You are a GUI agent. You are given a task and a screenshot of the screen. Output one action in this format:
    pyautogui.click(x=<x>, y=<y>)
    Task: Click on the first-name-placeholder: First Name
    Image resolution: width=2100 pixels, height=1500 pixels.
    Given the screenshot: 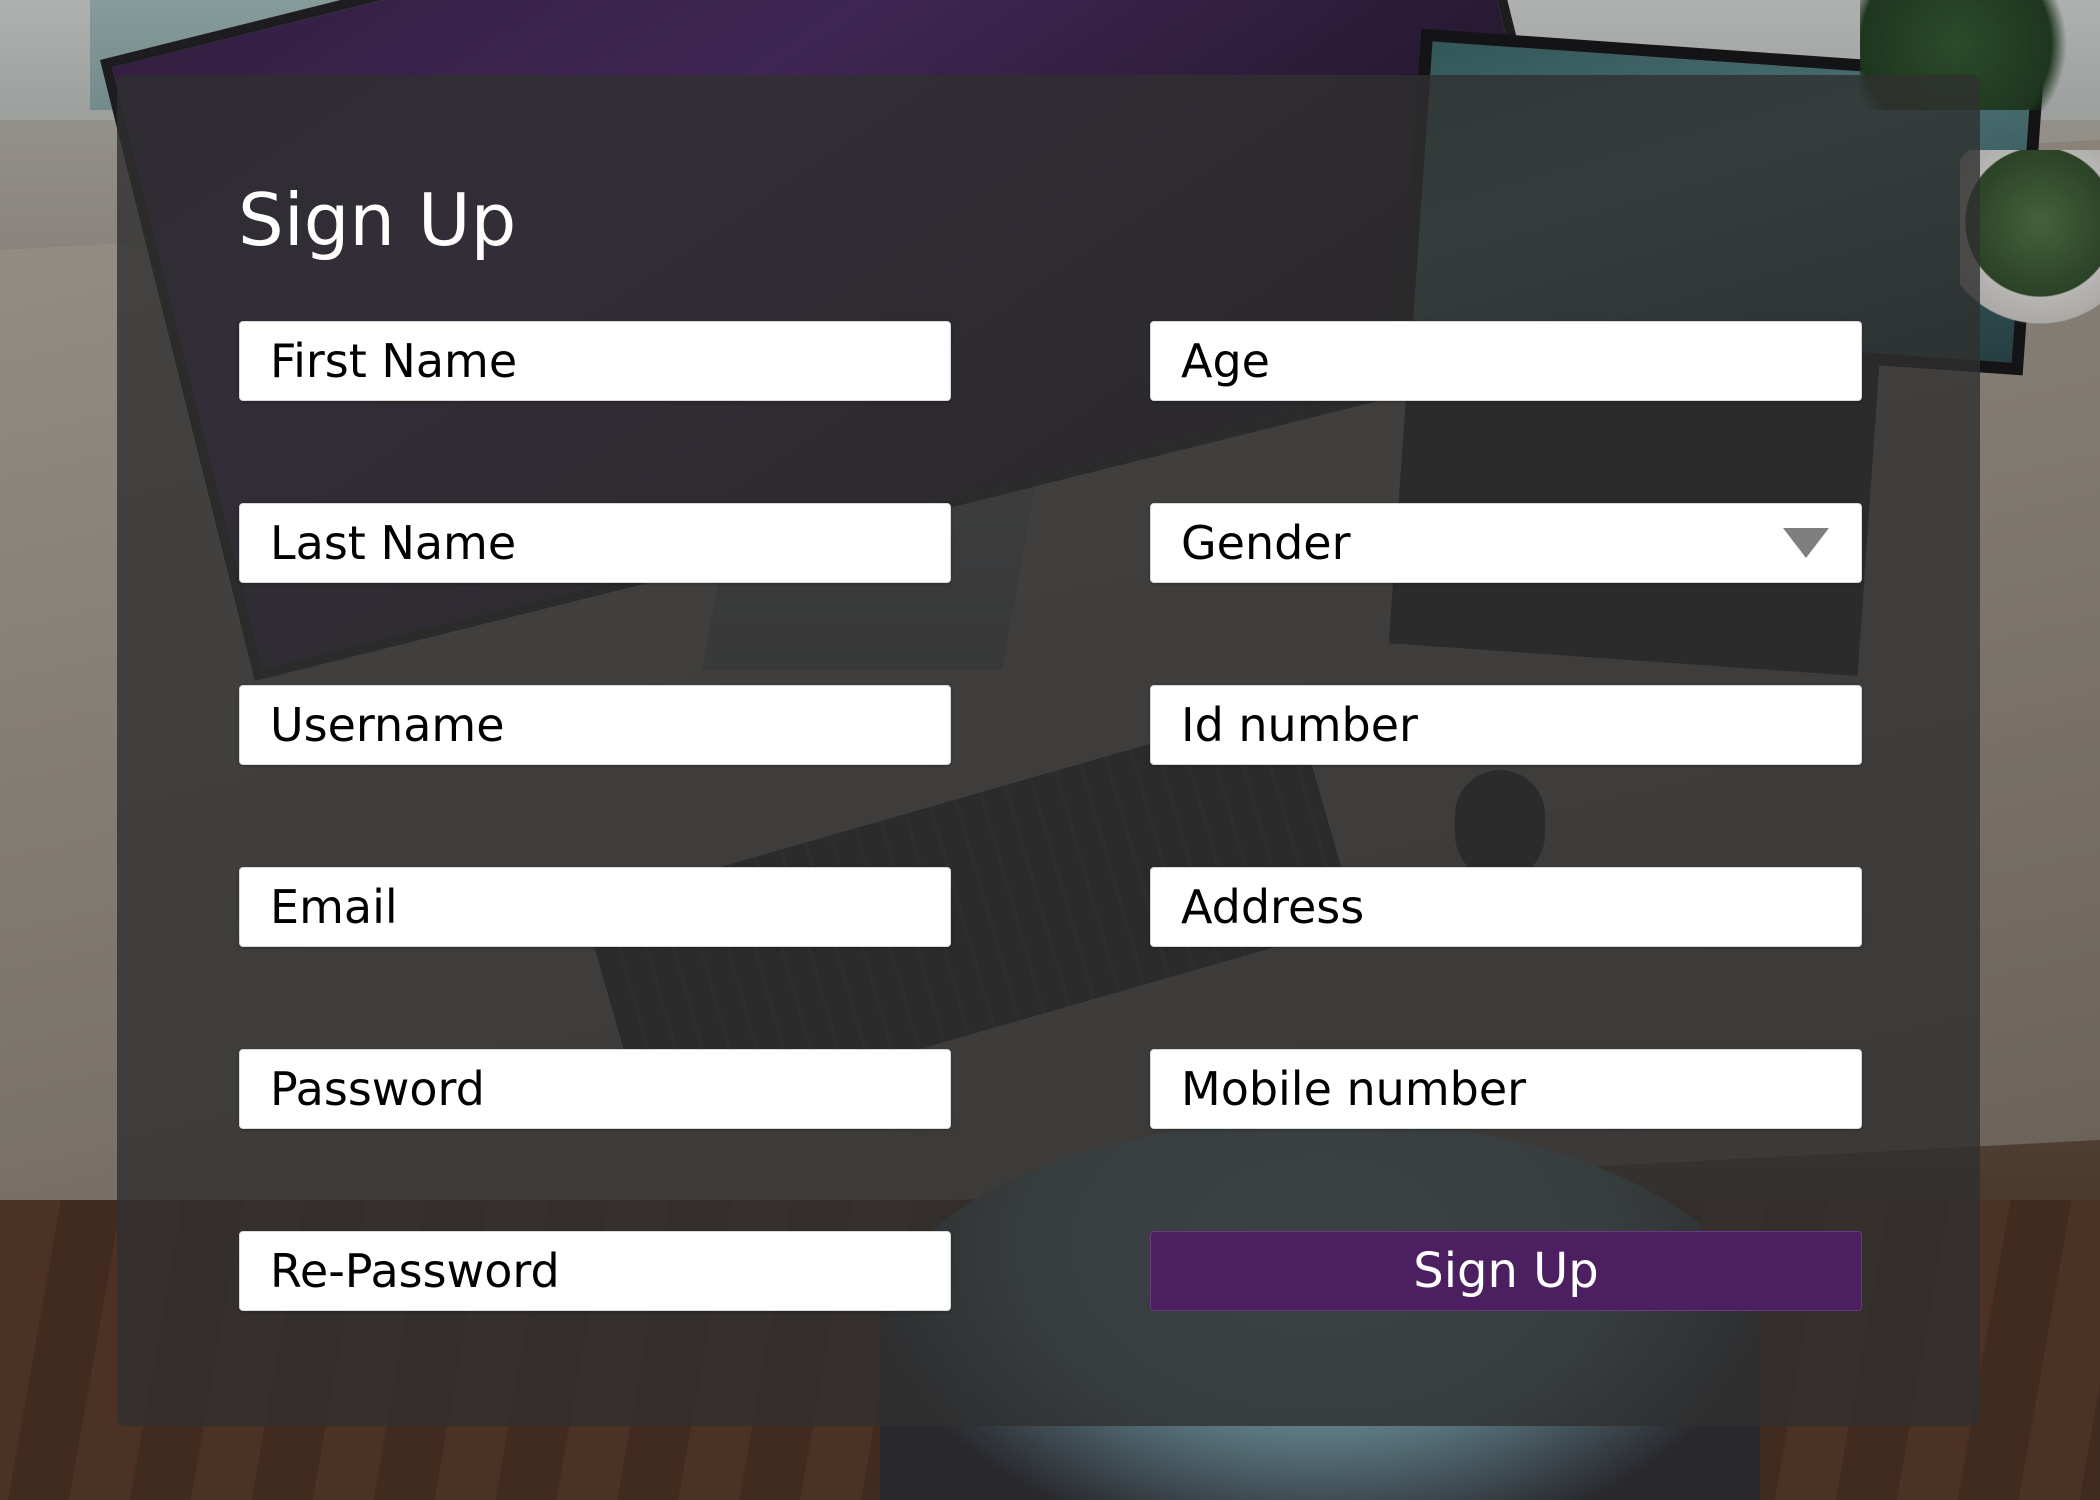 What is the action you would take?
    pyautogui.click(x=394, y=361)
    